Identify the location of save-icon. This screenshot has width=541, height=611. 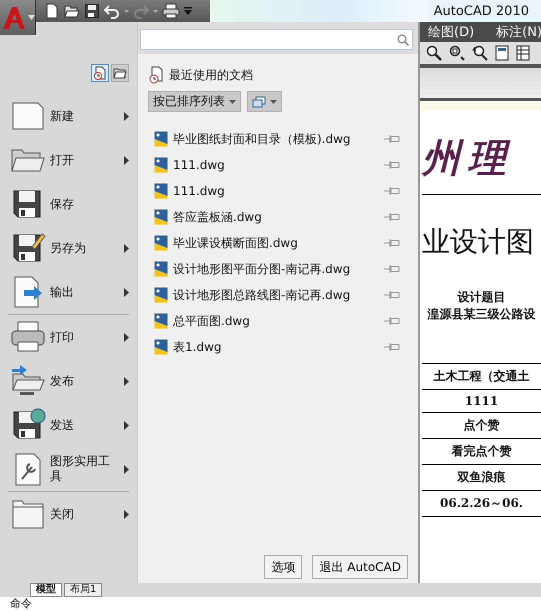
(92, 11).